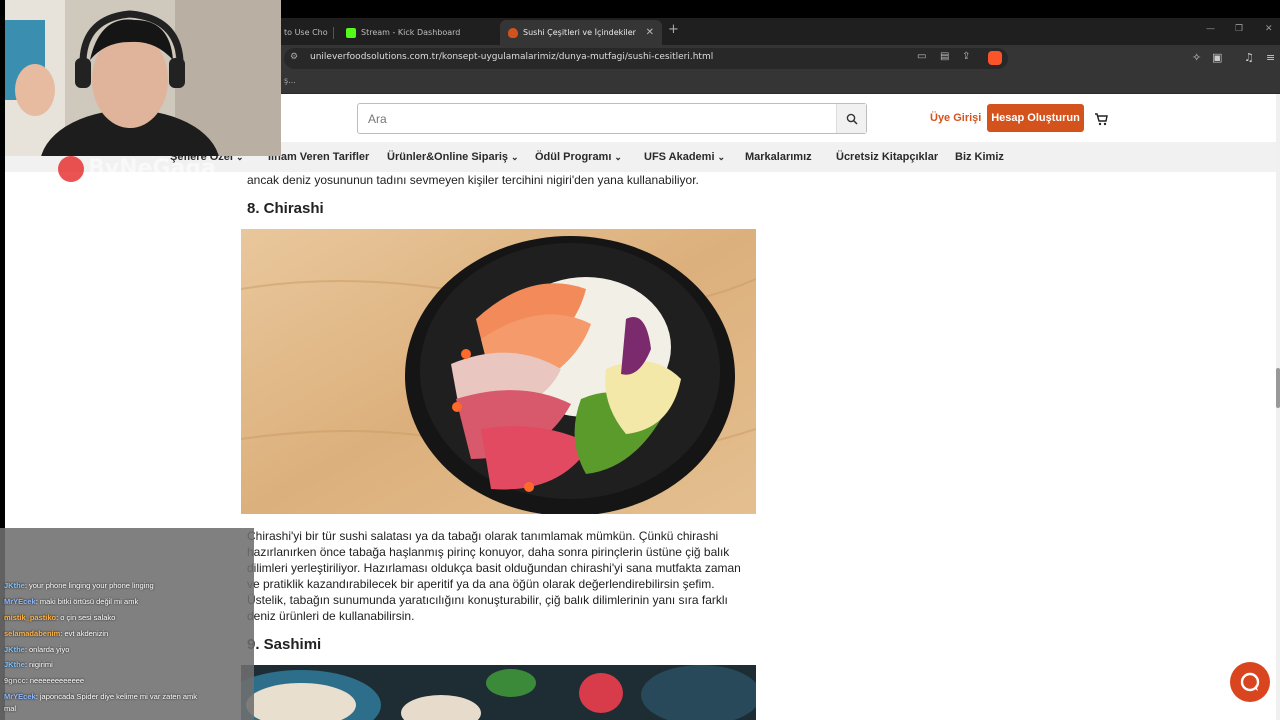  I want to click on chat-message: mistik_pastiko: o çin sesi salako, so click(60, 617).